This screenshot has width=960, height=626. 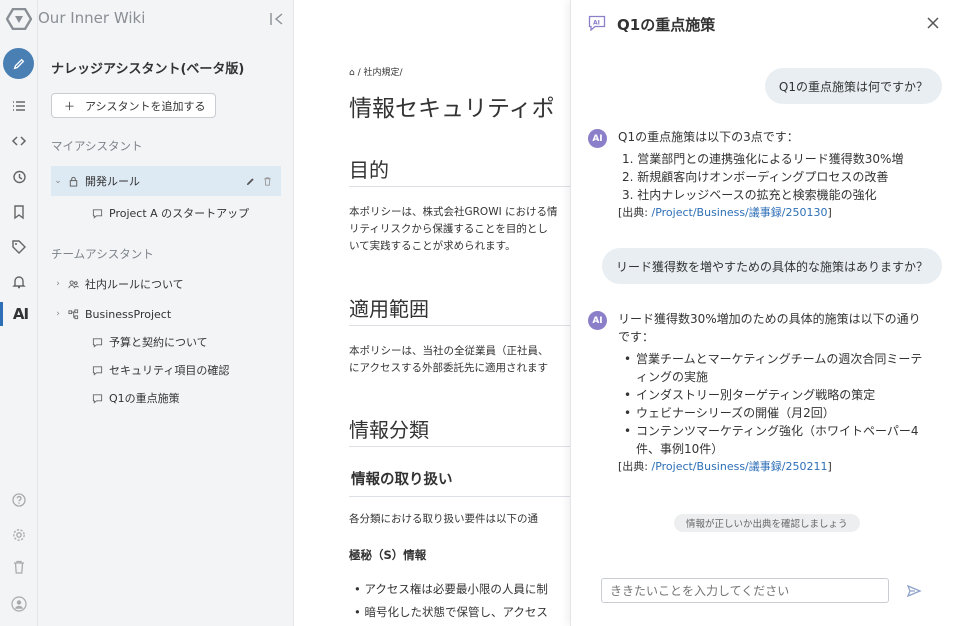 I want to click on user-avatar-icon, so click(x=19, y=604).